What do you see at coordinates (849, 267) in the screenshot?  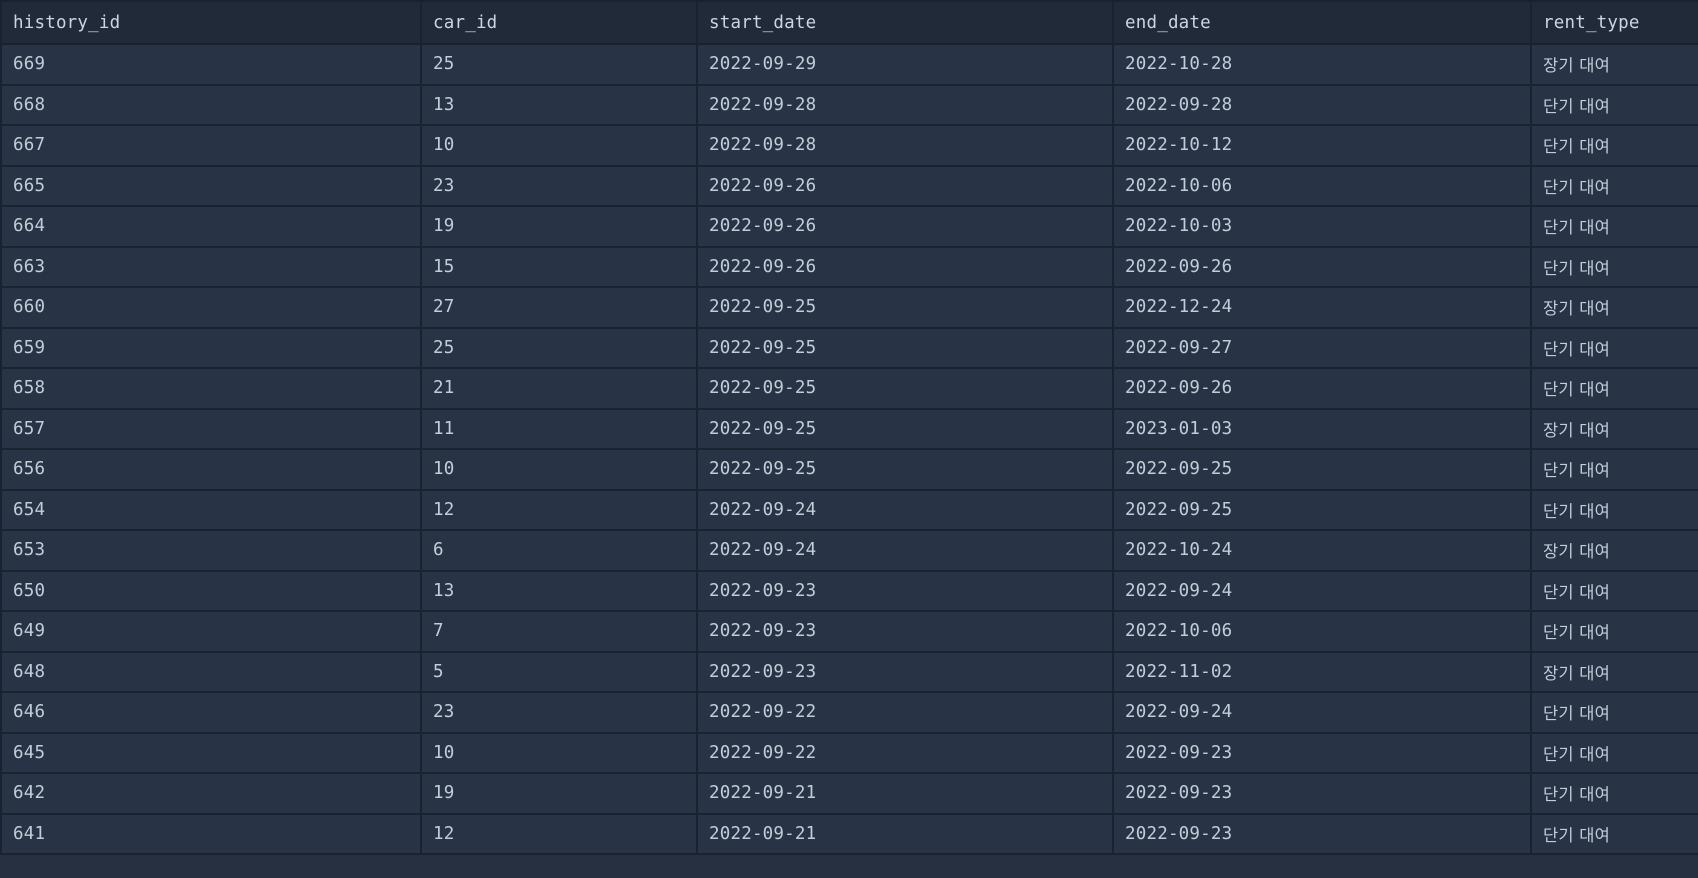 I see `table-row: 663 15 2022-09-26 2022-09-26 단기 대여` at bounding box center [849, 267].